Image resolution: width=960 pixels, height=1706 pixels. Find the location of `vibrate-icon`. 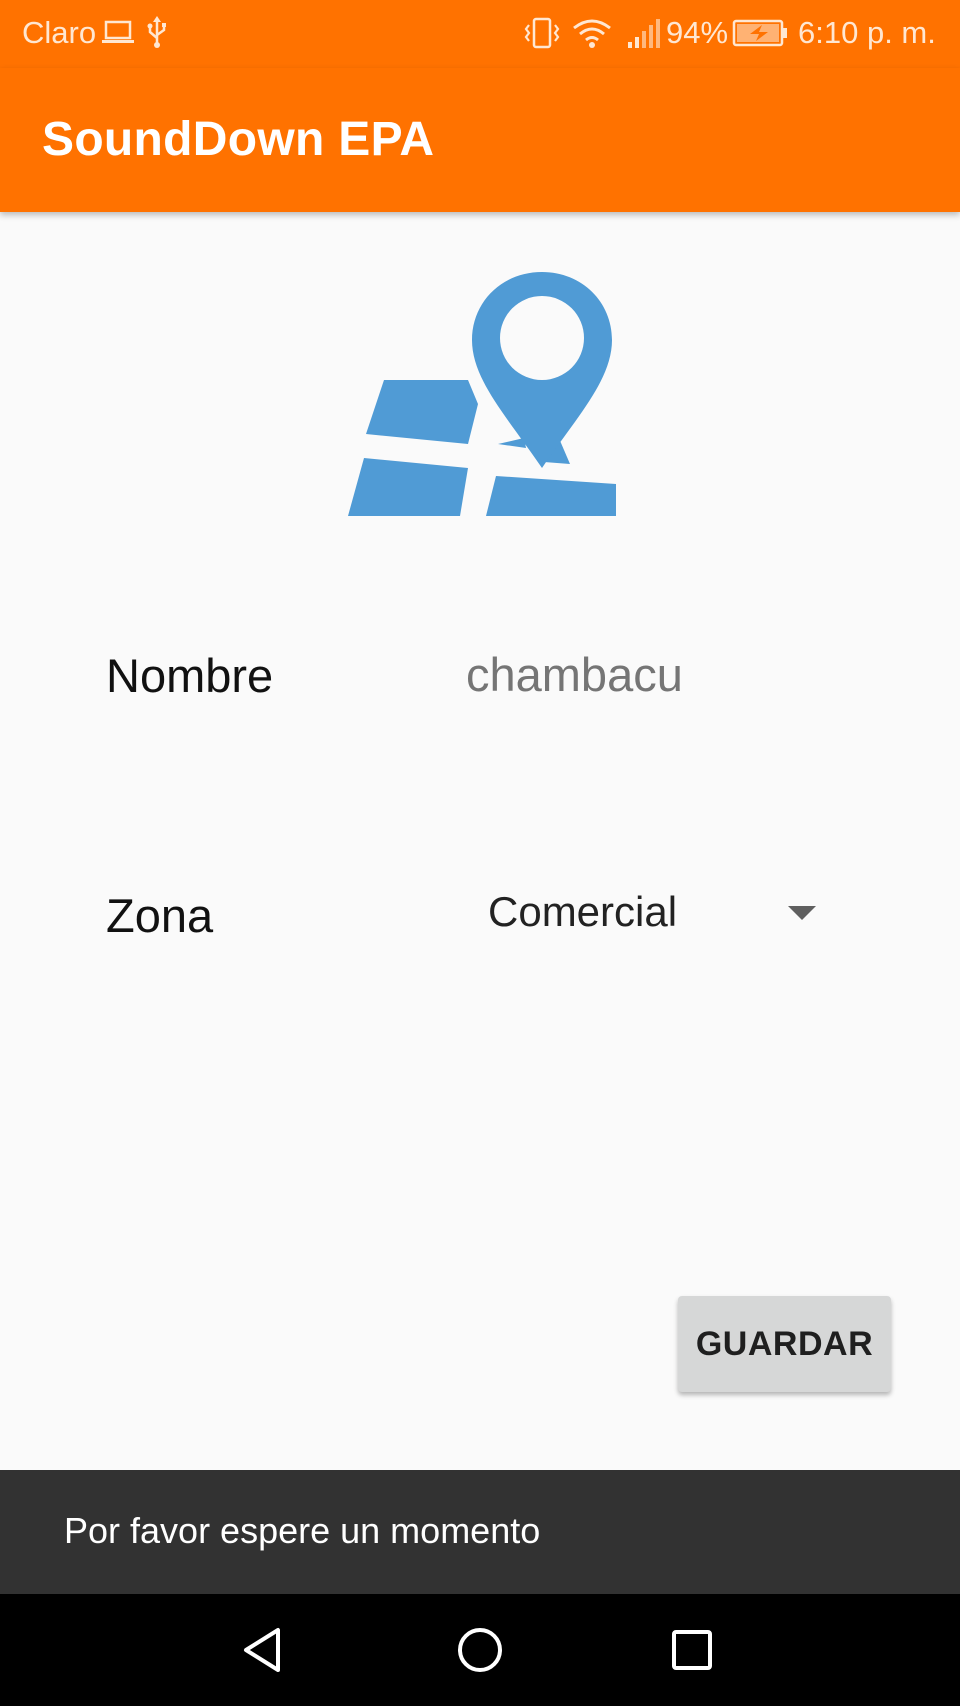

vibrate-icon is located at coordinates (542, 33).